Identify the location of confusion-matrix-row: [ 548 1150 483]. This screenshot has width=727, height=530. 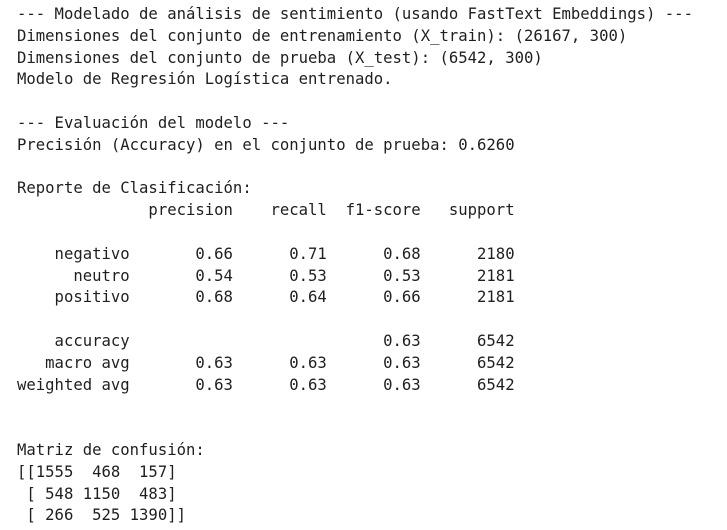
(97, 493).